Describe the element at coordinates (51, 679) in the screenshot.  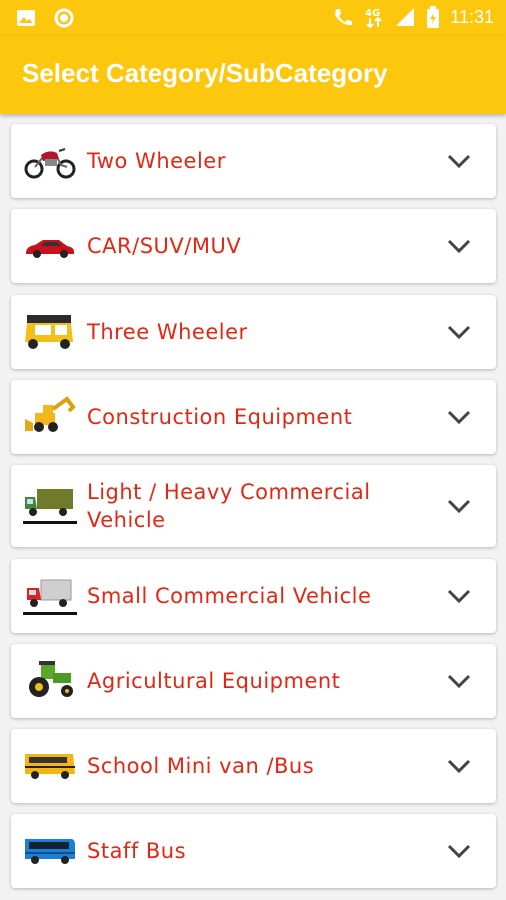
I see `tractor-icon` at that location.